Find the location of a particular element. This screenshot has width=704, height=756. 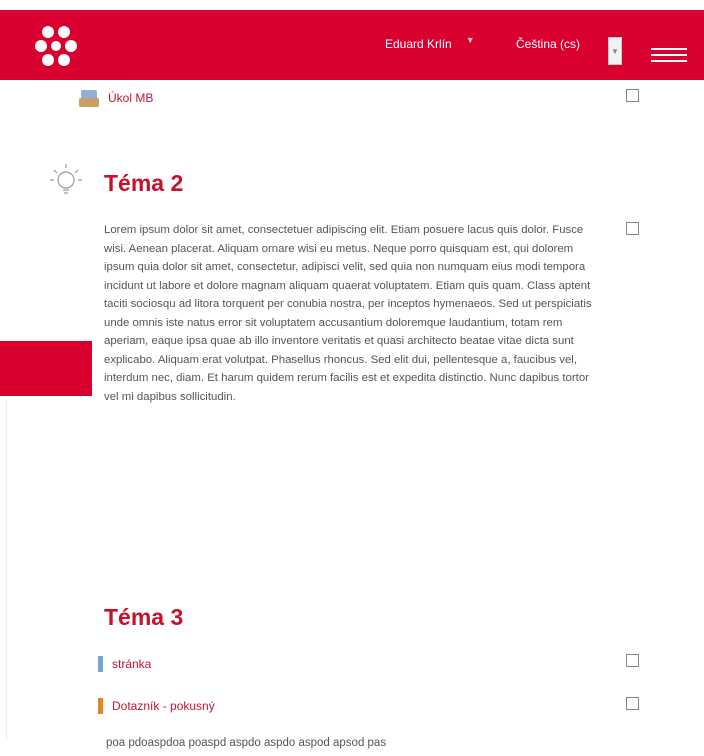

language-select-arrow: ▼ is located at coordinates (615, 51).